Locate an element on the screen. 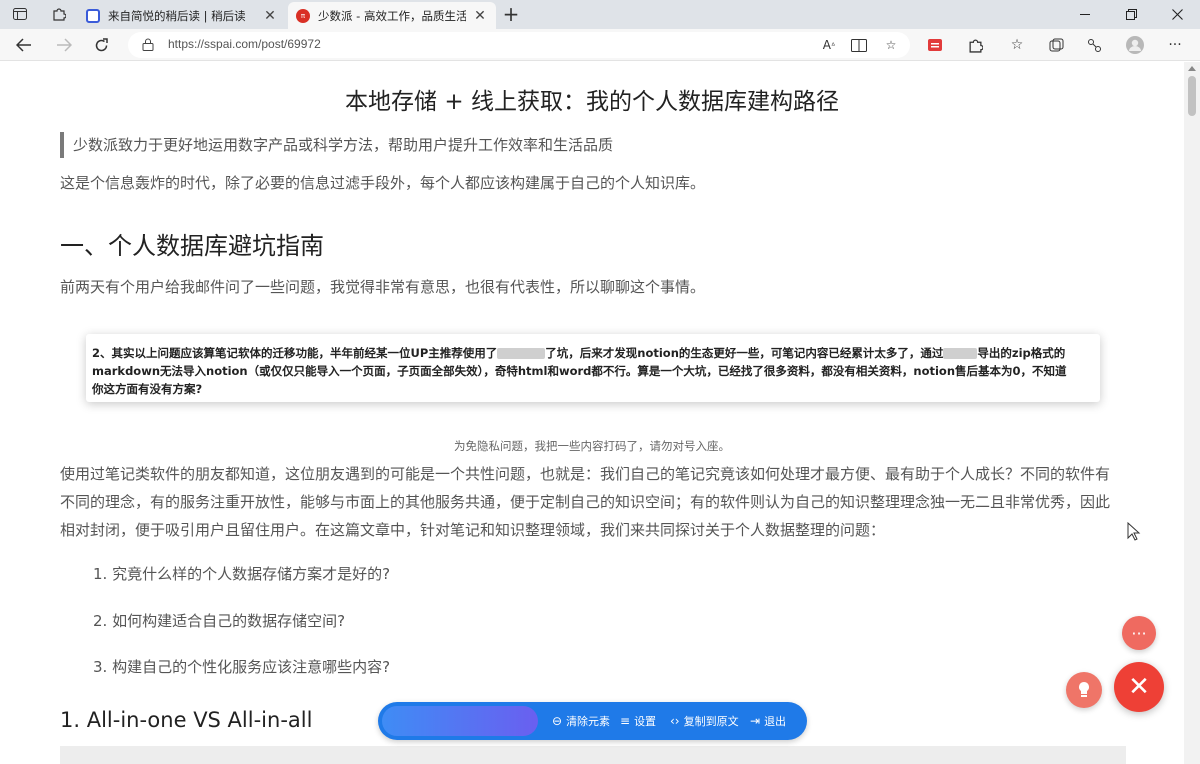  ellipsis-icon: ··· is located at coordinates (1139, 633).